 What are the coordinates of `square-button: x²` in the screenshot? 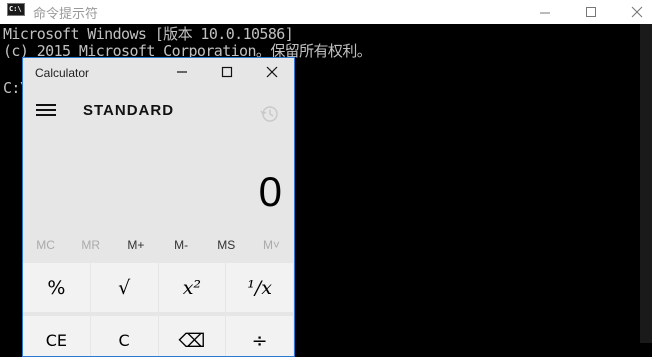 It's located at (192, 287).